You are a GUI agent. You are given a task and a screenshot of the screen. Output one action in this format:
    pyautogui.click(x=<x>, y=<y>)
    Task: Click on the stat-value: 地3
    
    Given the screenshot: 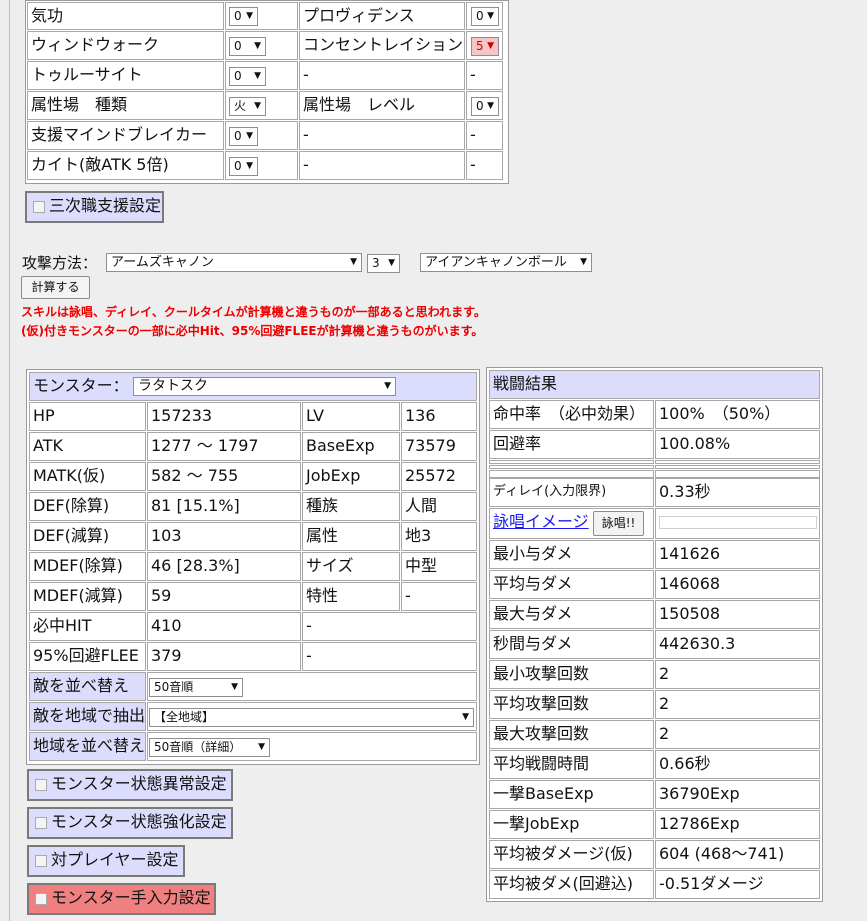 What is the action you would take?
    pyautogui.click(x=439, y=536)
    